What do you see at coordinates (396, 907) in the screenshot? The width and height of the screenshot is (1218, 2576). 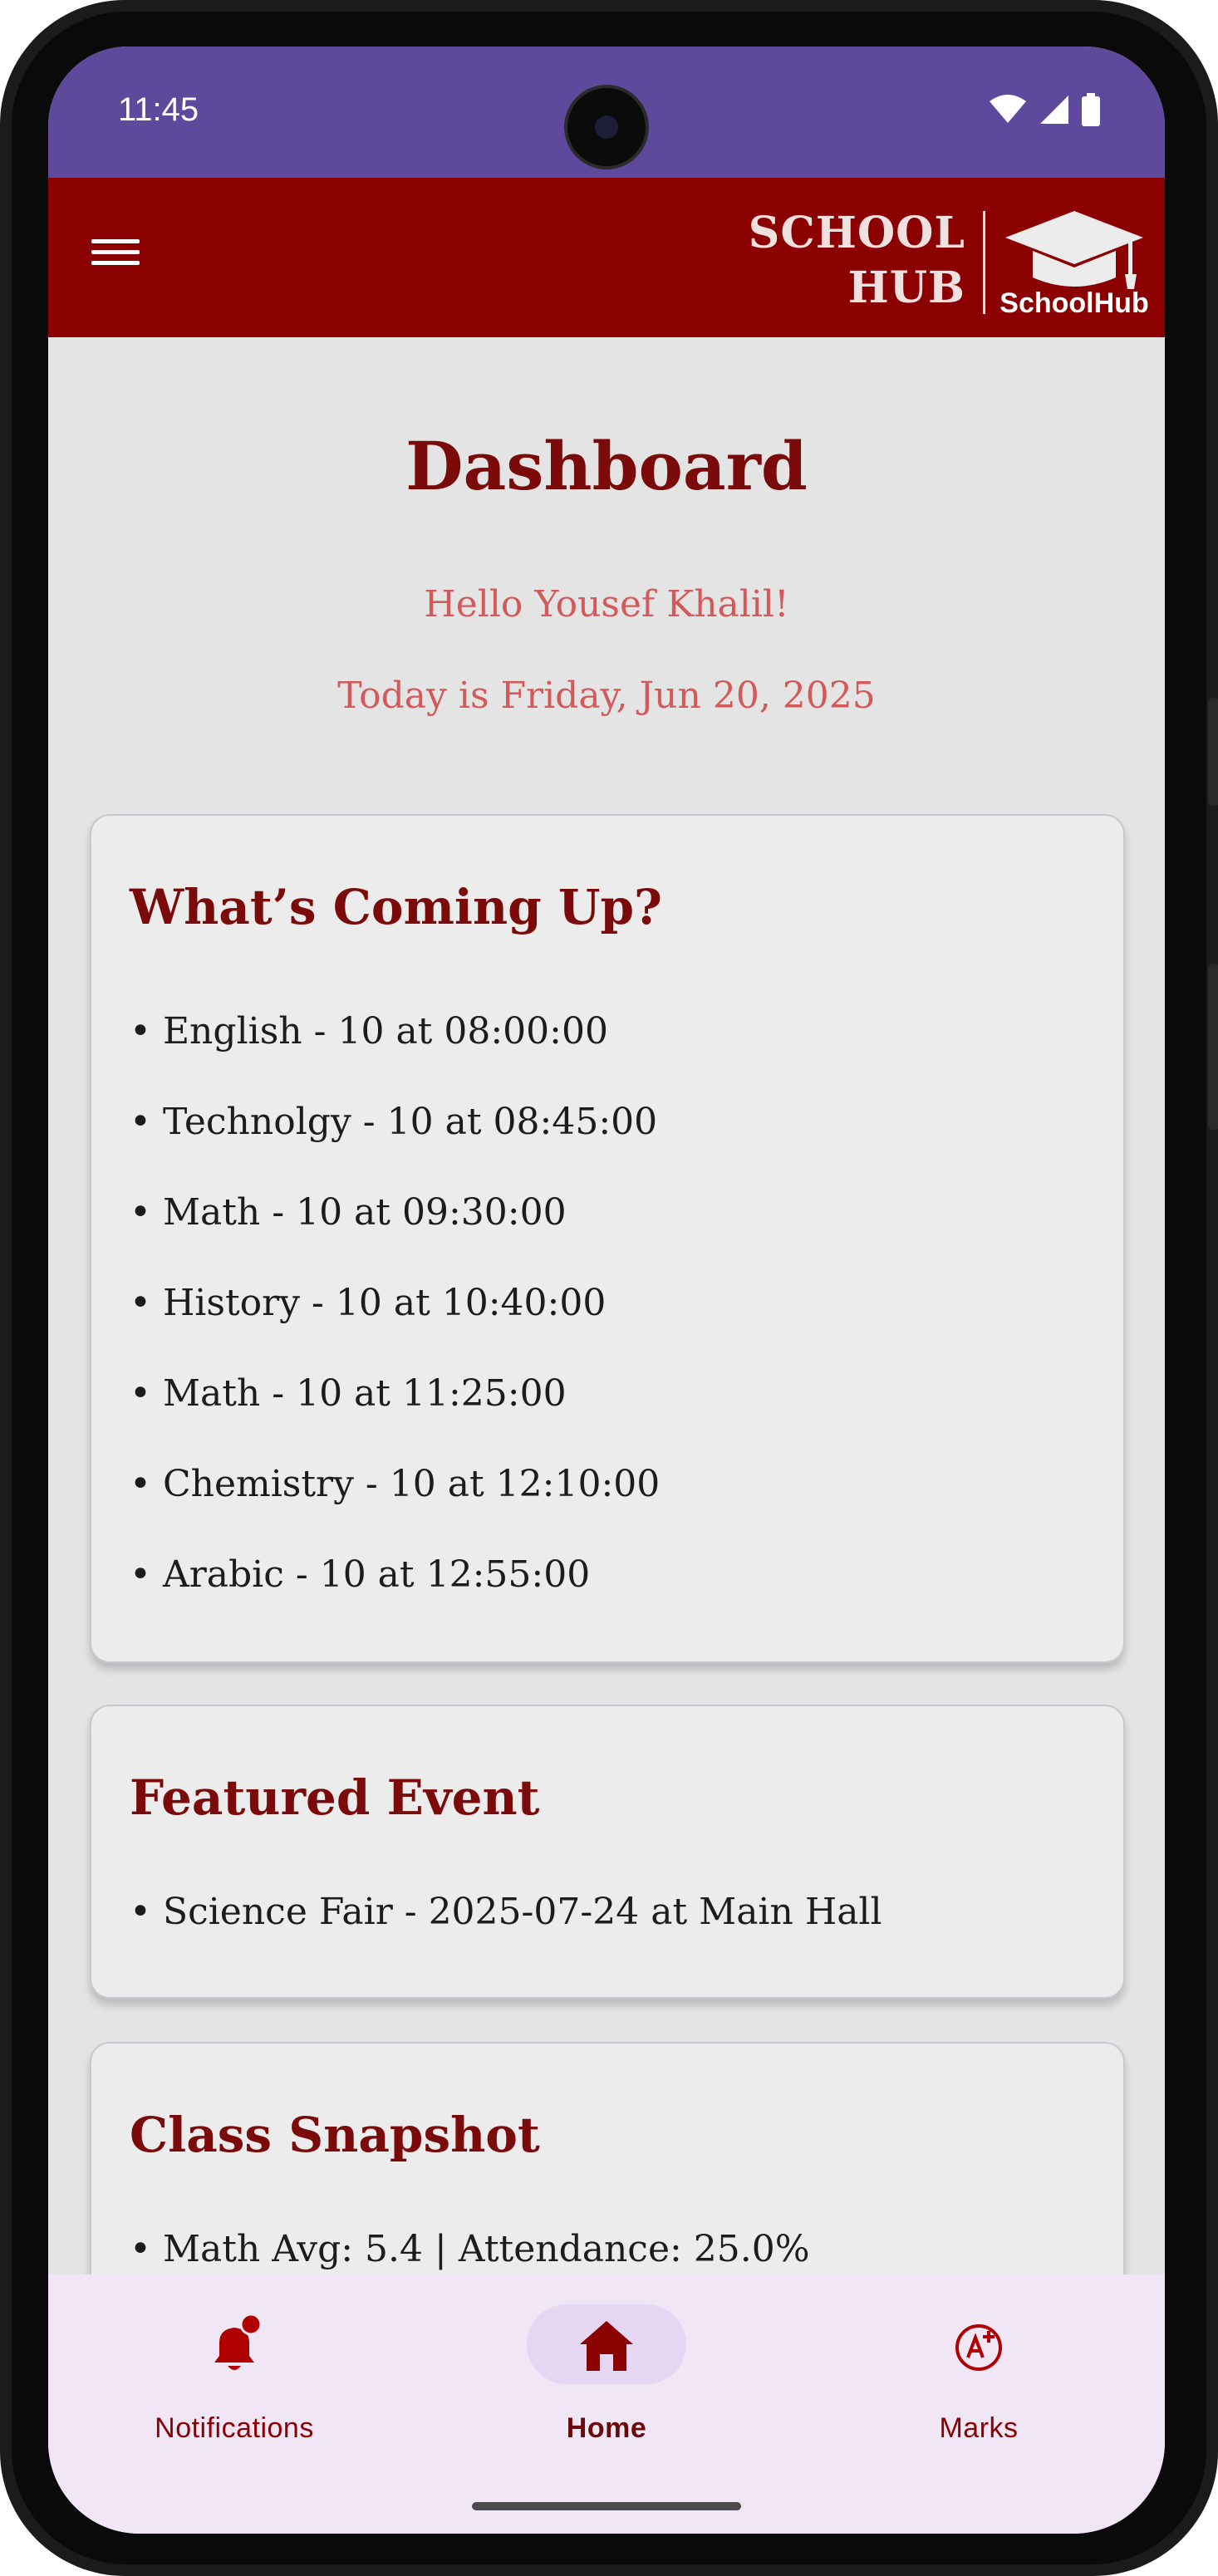 I see `card-title: What’s Coming Up?` at bounding box center [396, 907].